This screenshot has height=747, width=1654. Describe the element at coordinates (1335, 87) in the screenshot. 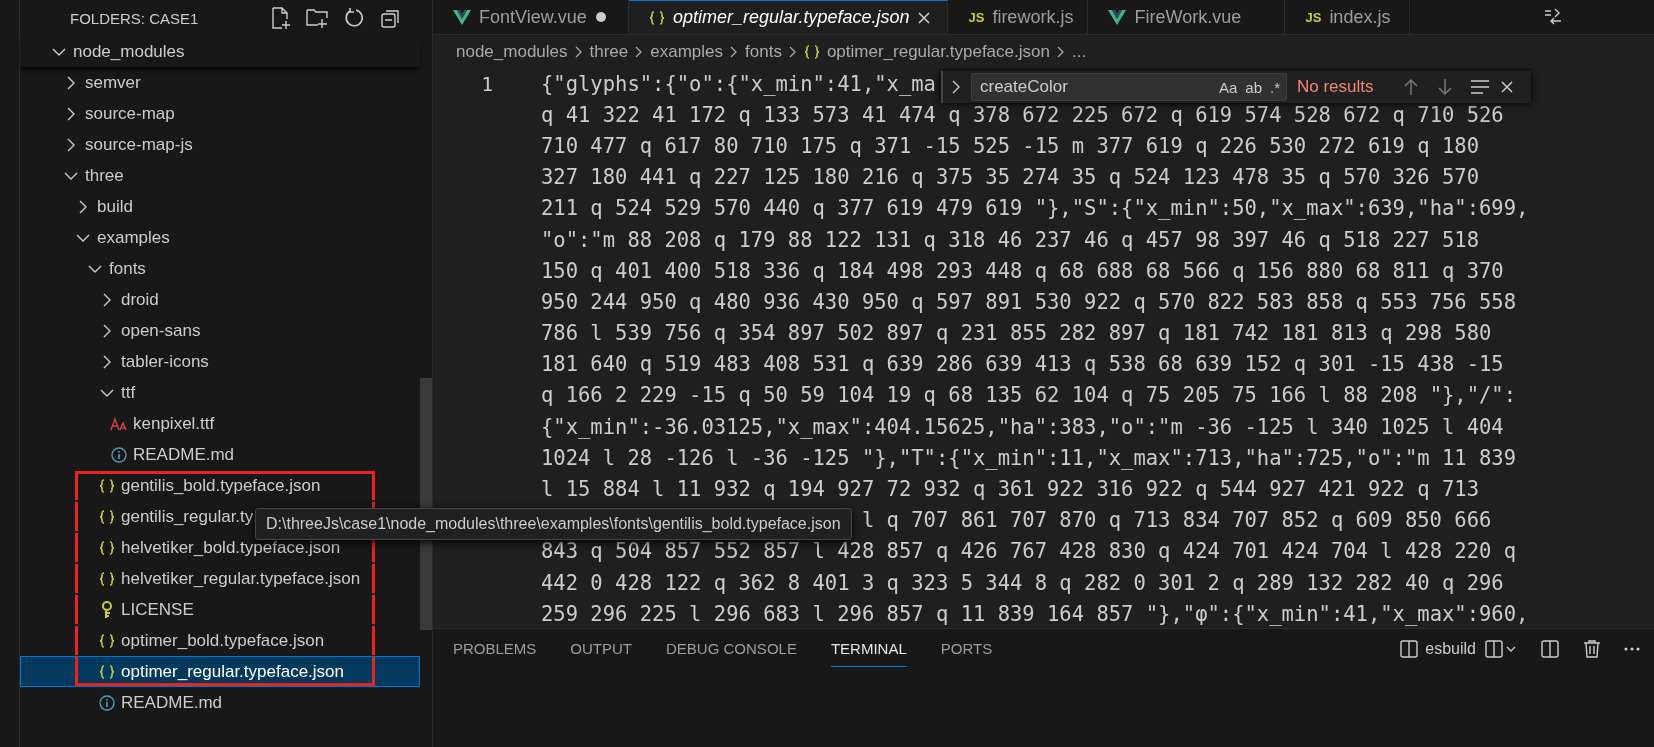

I see `find-result-text: No results` at that location.